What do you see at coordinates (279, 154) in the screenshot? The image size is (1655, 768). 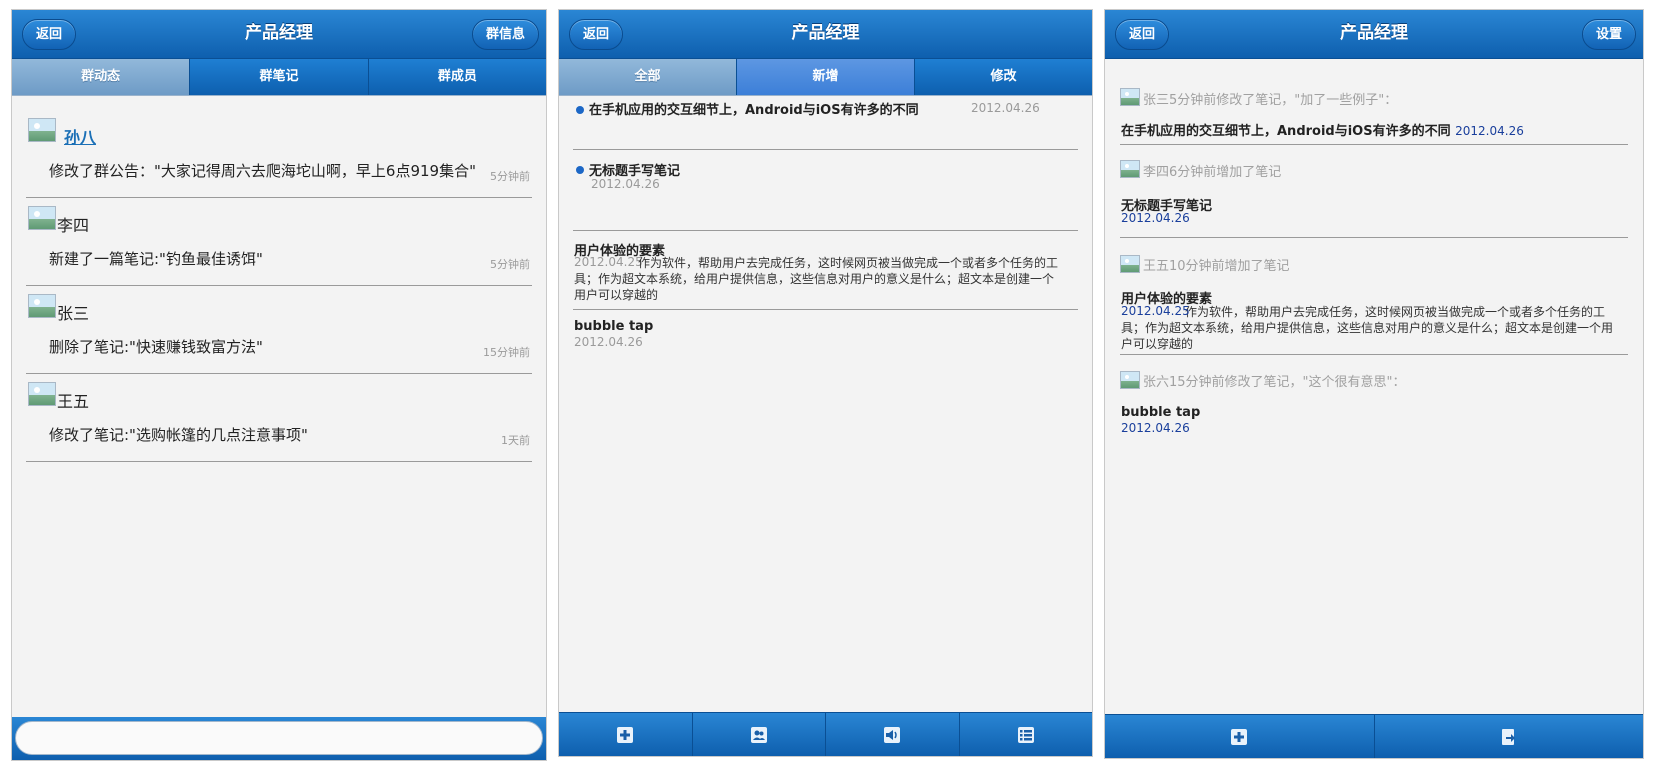 I see `list-item: 孙八 修改了群公告："大家记得周六去爬海坨山啊，早上6点919集合" 5分钟前` at bounding box center [279, 154].